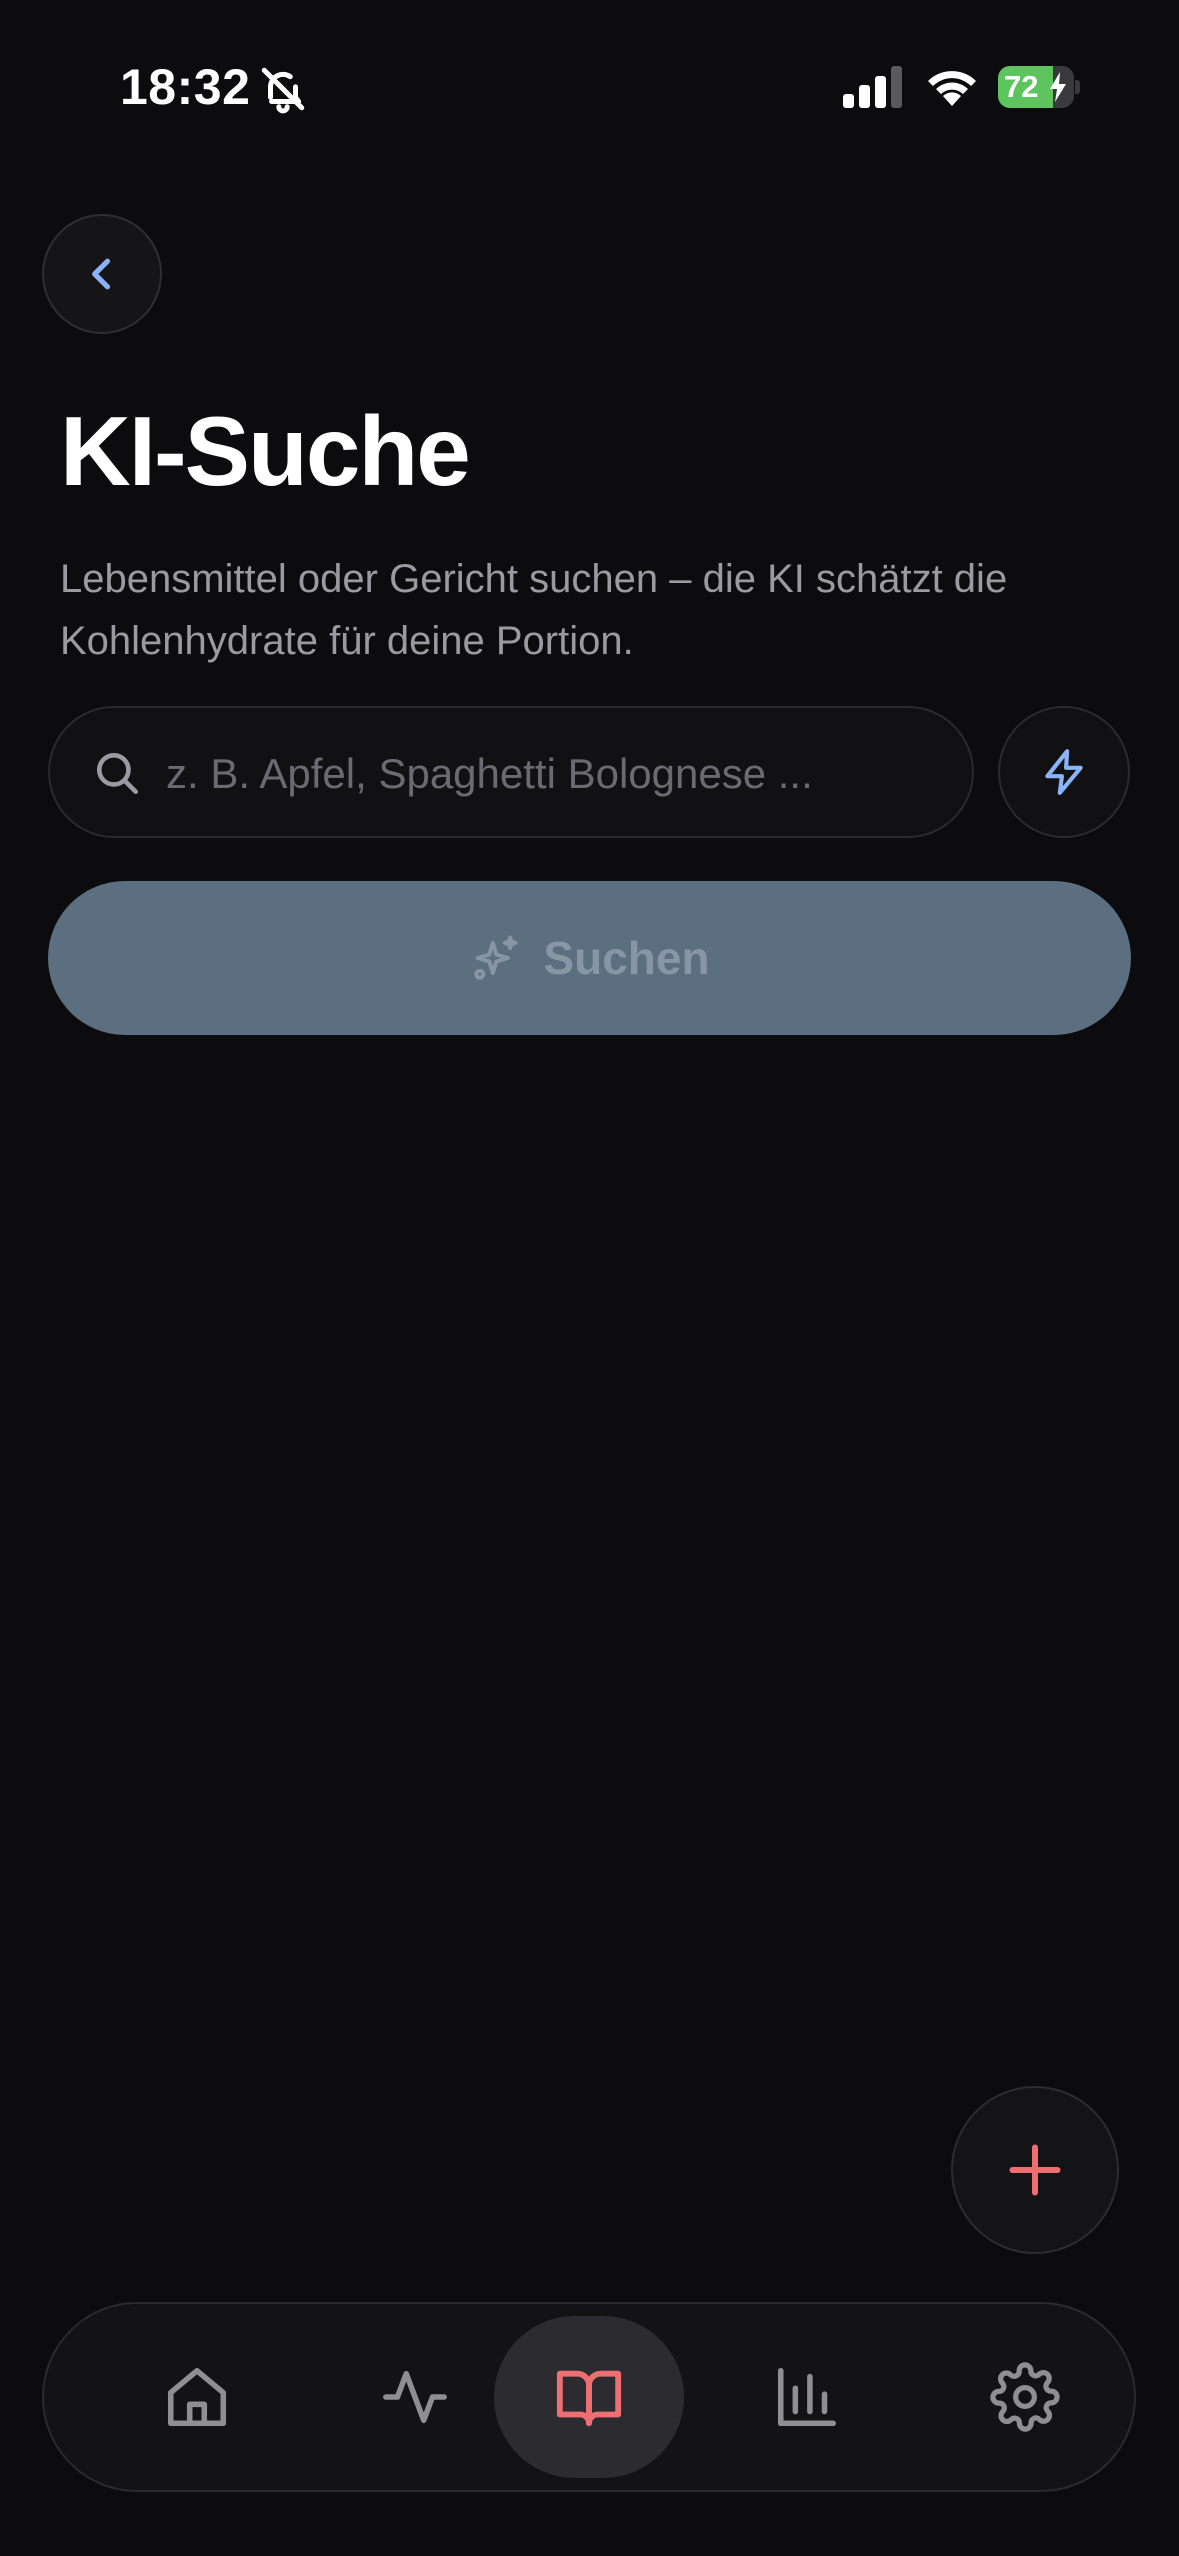 This screenshot has height=2556, width=1179. Describe the element at coordinates (626, 958) in the screenshot. I see `search-submit-label: Suchen` at that location.